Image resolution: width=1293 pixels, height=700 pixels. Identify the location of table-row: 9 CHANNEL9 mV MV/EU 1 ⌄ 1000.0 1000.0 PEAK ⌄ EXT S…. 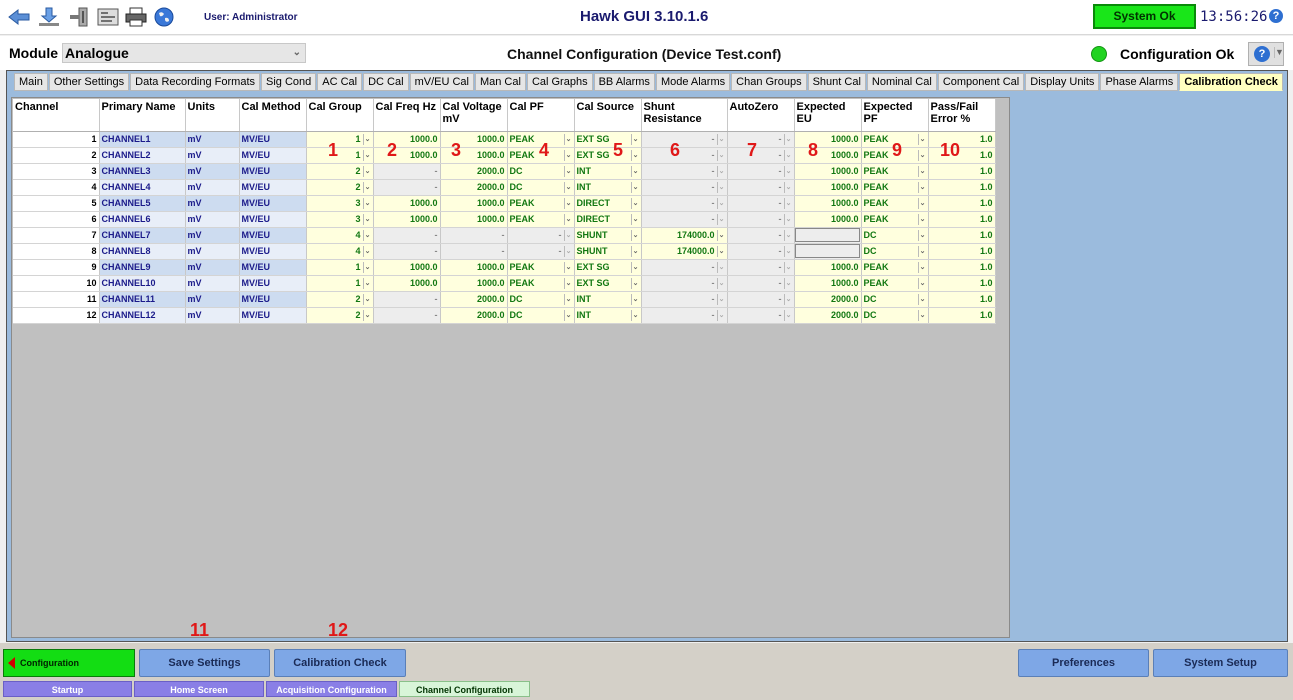
(504, 267).